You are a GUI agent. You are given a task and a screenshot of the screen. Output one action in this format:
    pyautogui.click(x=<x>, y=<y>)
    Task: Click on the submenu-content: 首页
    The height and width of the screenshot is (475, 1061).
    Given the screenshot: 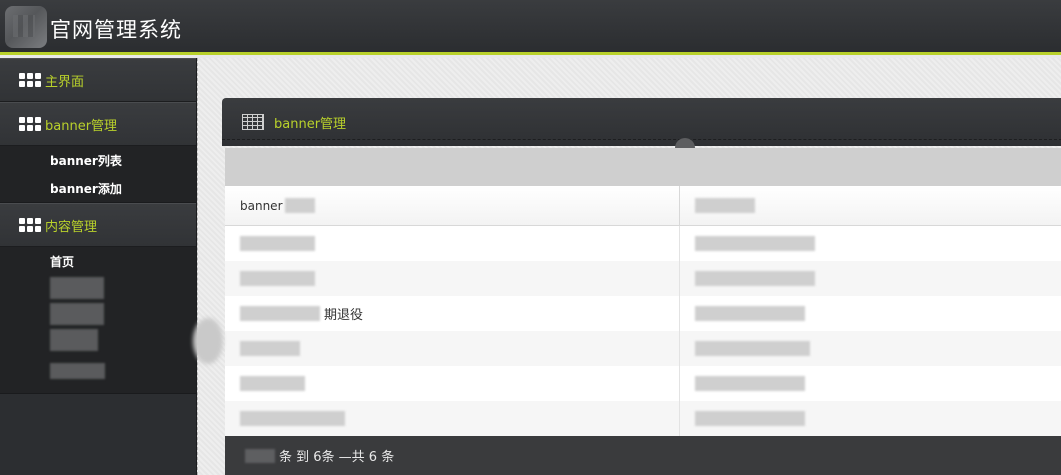 What is the action you would take?
    pyautogui.click(x=98, y=320)
    